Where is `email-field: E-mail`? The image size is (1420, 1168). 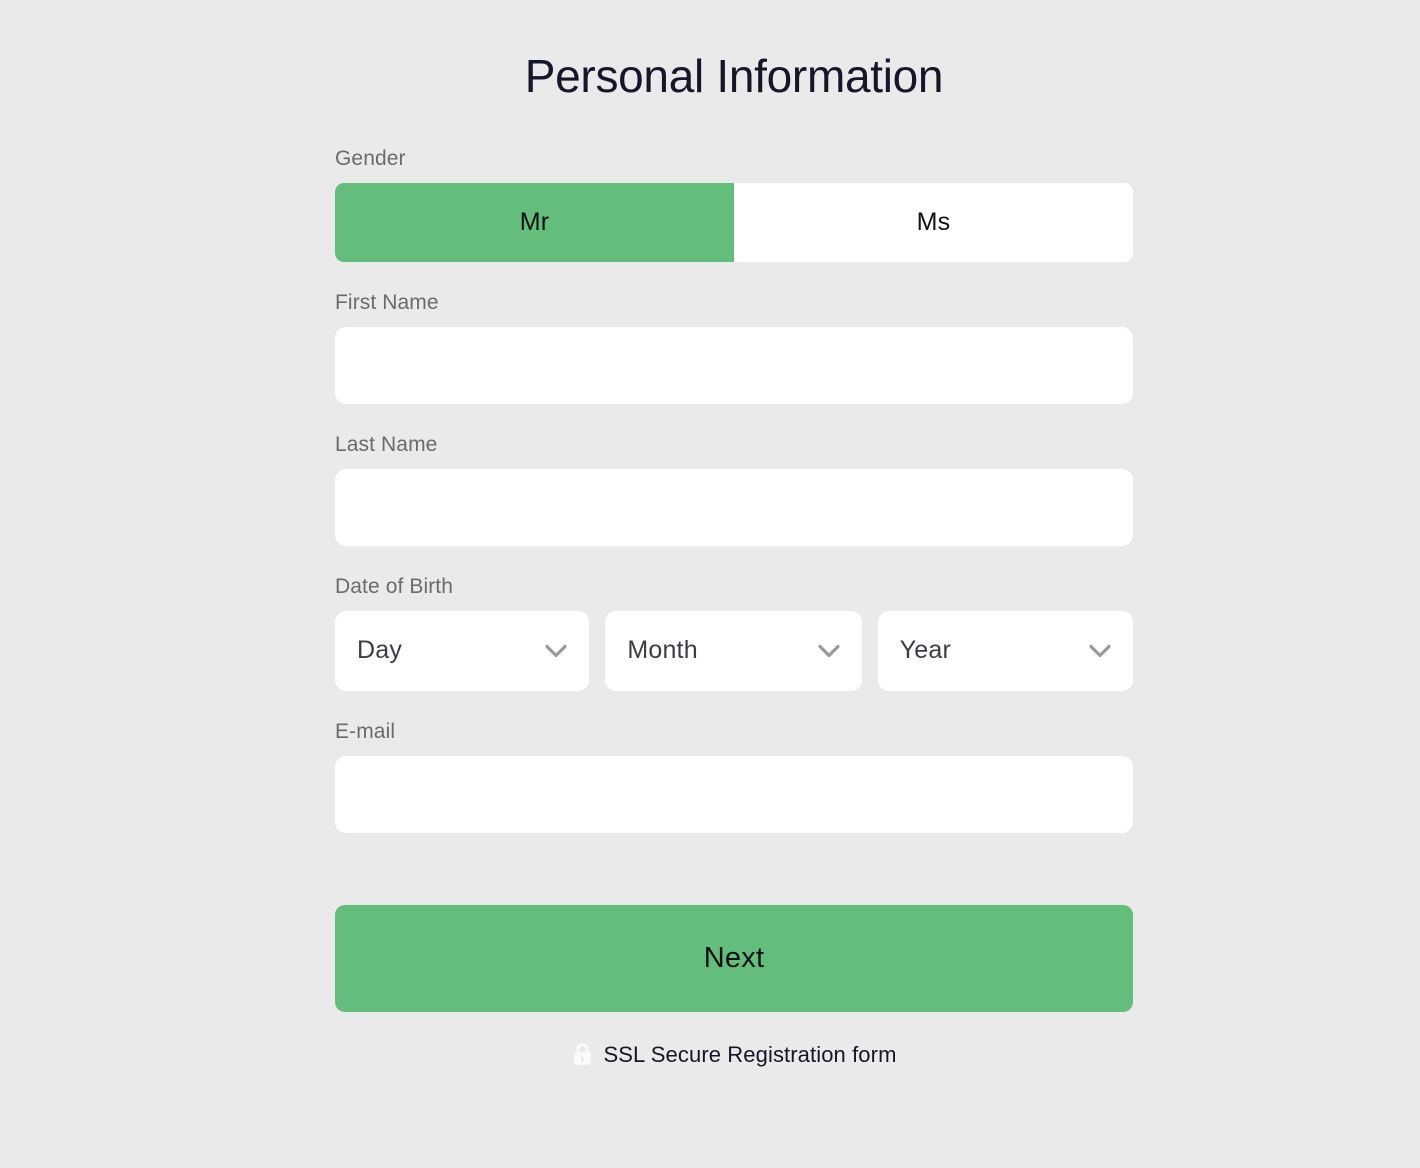
email-field: E-mail is located at coordinates (734, 777).